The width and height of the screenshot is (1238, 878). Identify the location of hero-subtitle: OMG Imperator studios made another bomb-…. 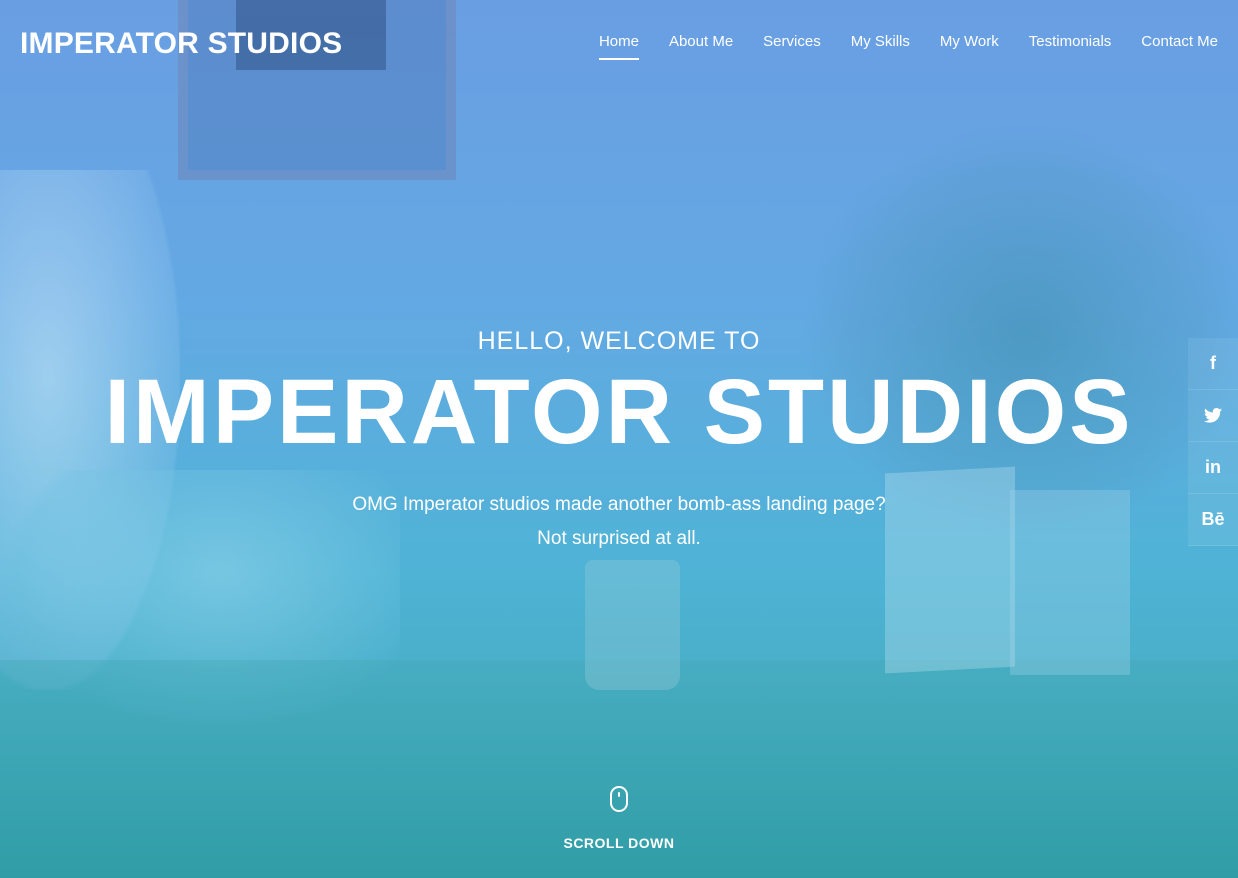
(619, 522).